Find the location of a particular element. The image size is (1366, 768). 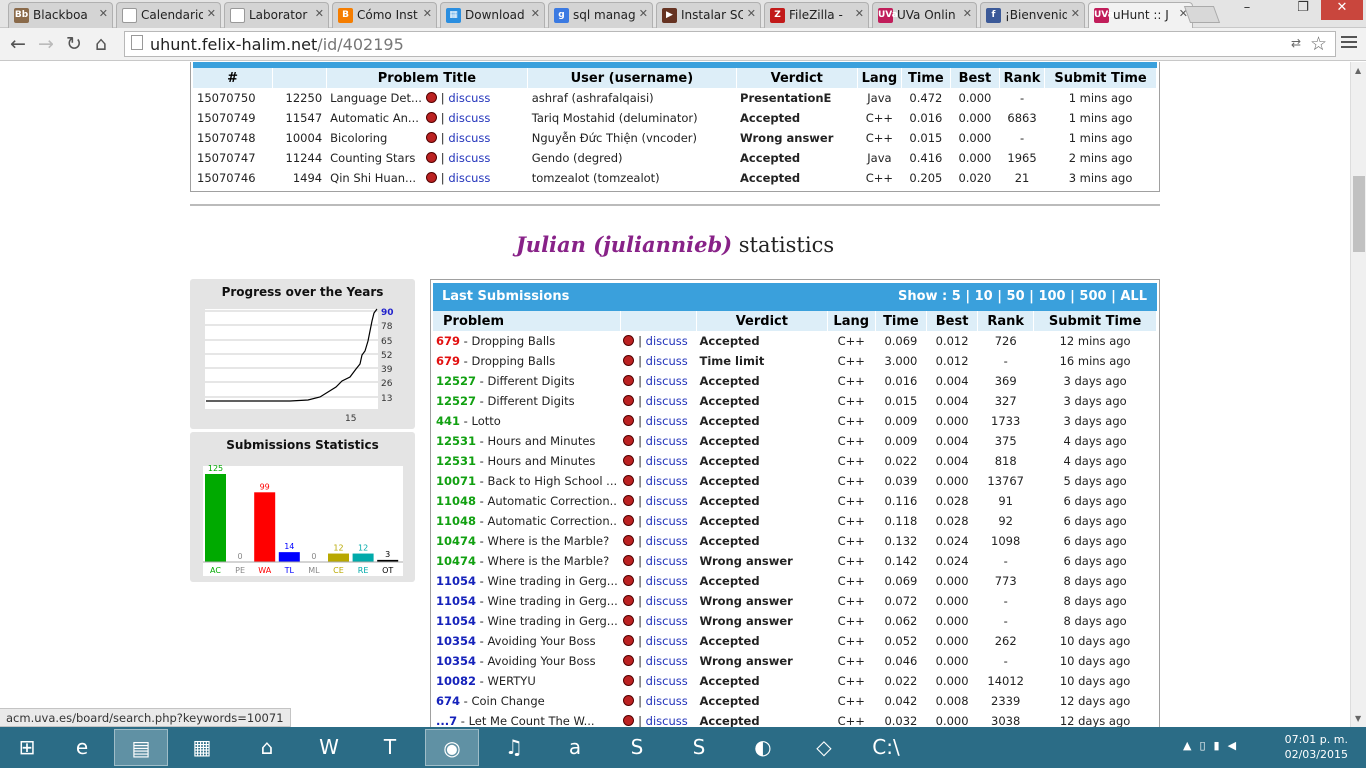

webstorm-icon: W is located at coordinates (329, 747).